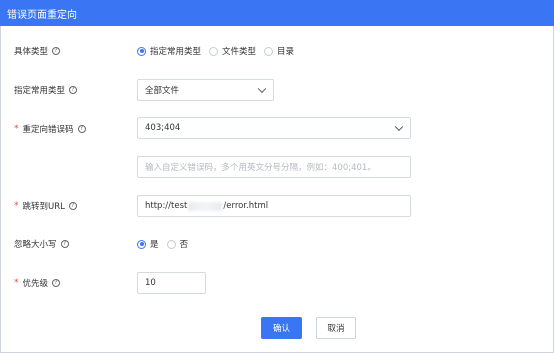  I want to click on radio-option-common-type: 指定常用类型, so click(169, 51).